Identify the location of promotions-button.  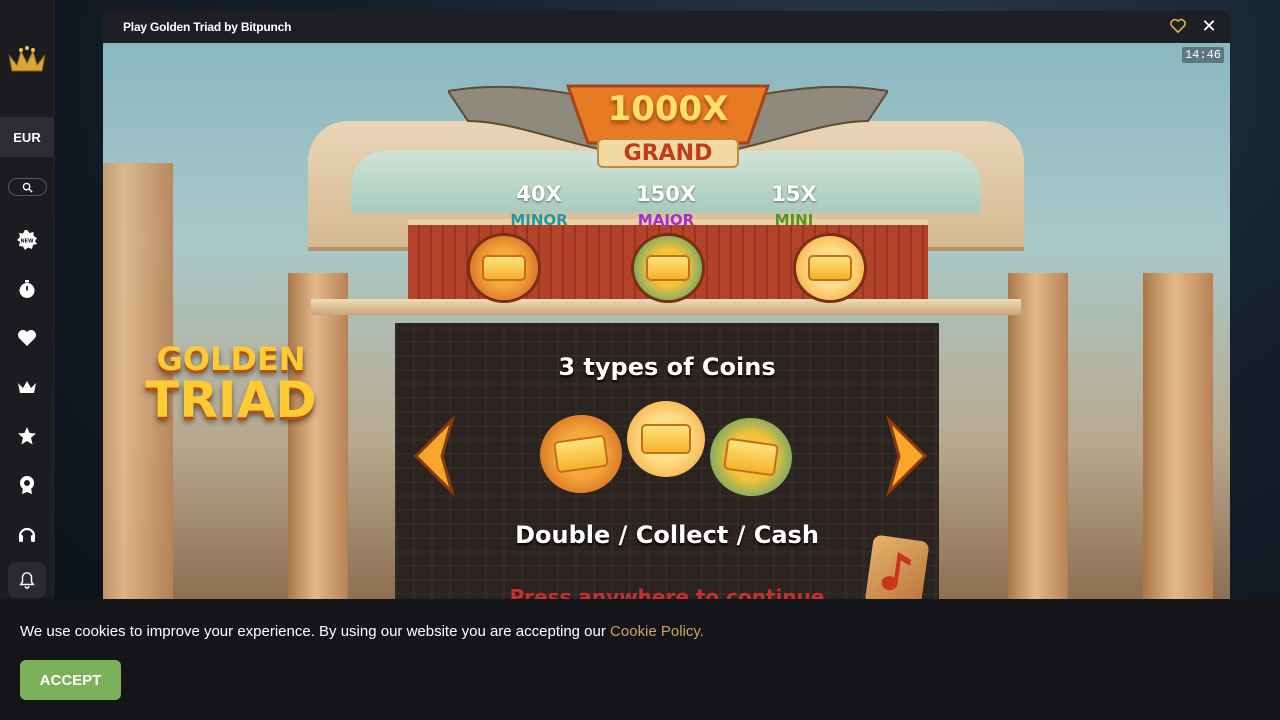
(27, 485).